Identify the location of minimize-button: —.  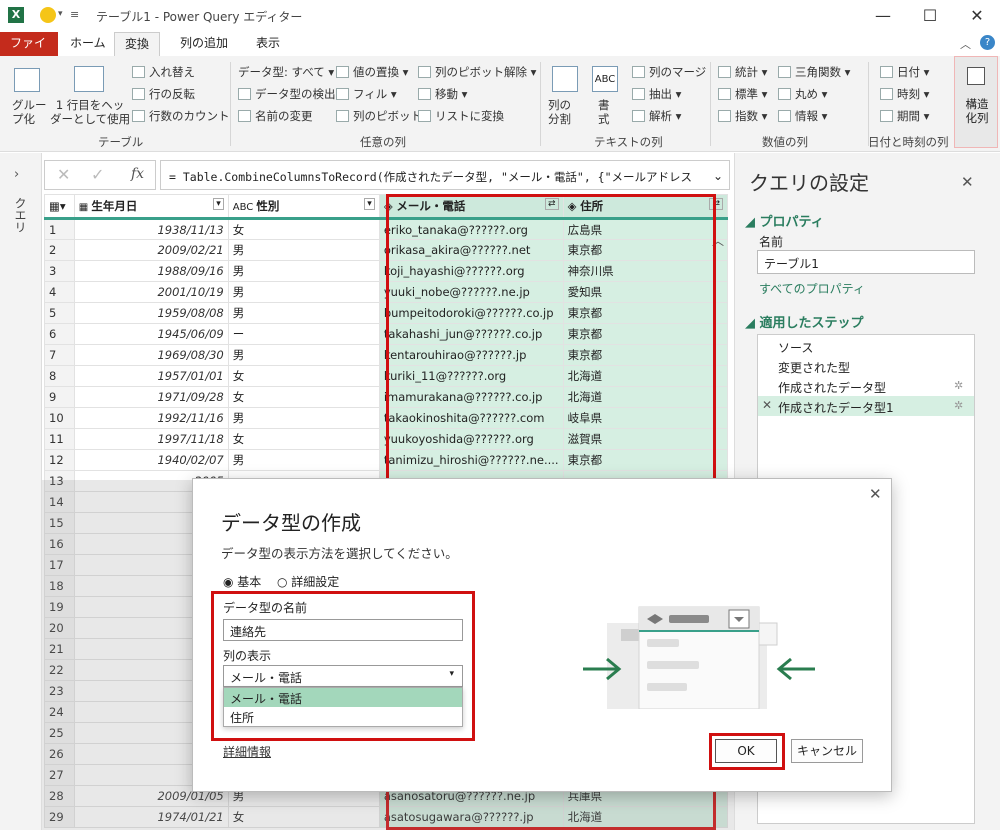
(883, 16).